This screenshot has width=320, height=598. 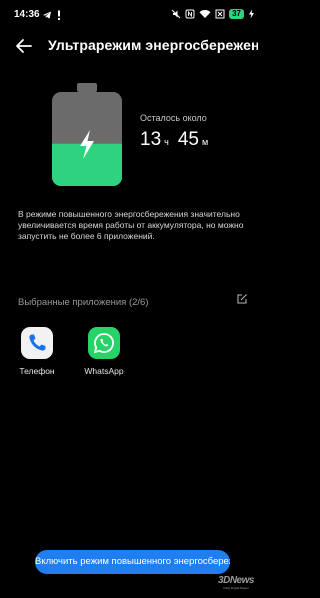 I want to click on wifi-icon, so click(x=205, y=14).